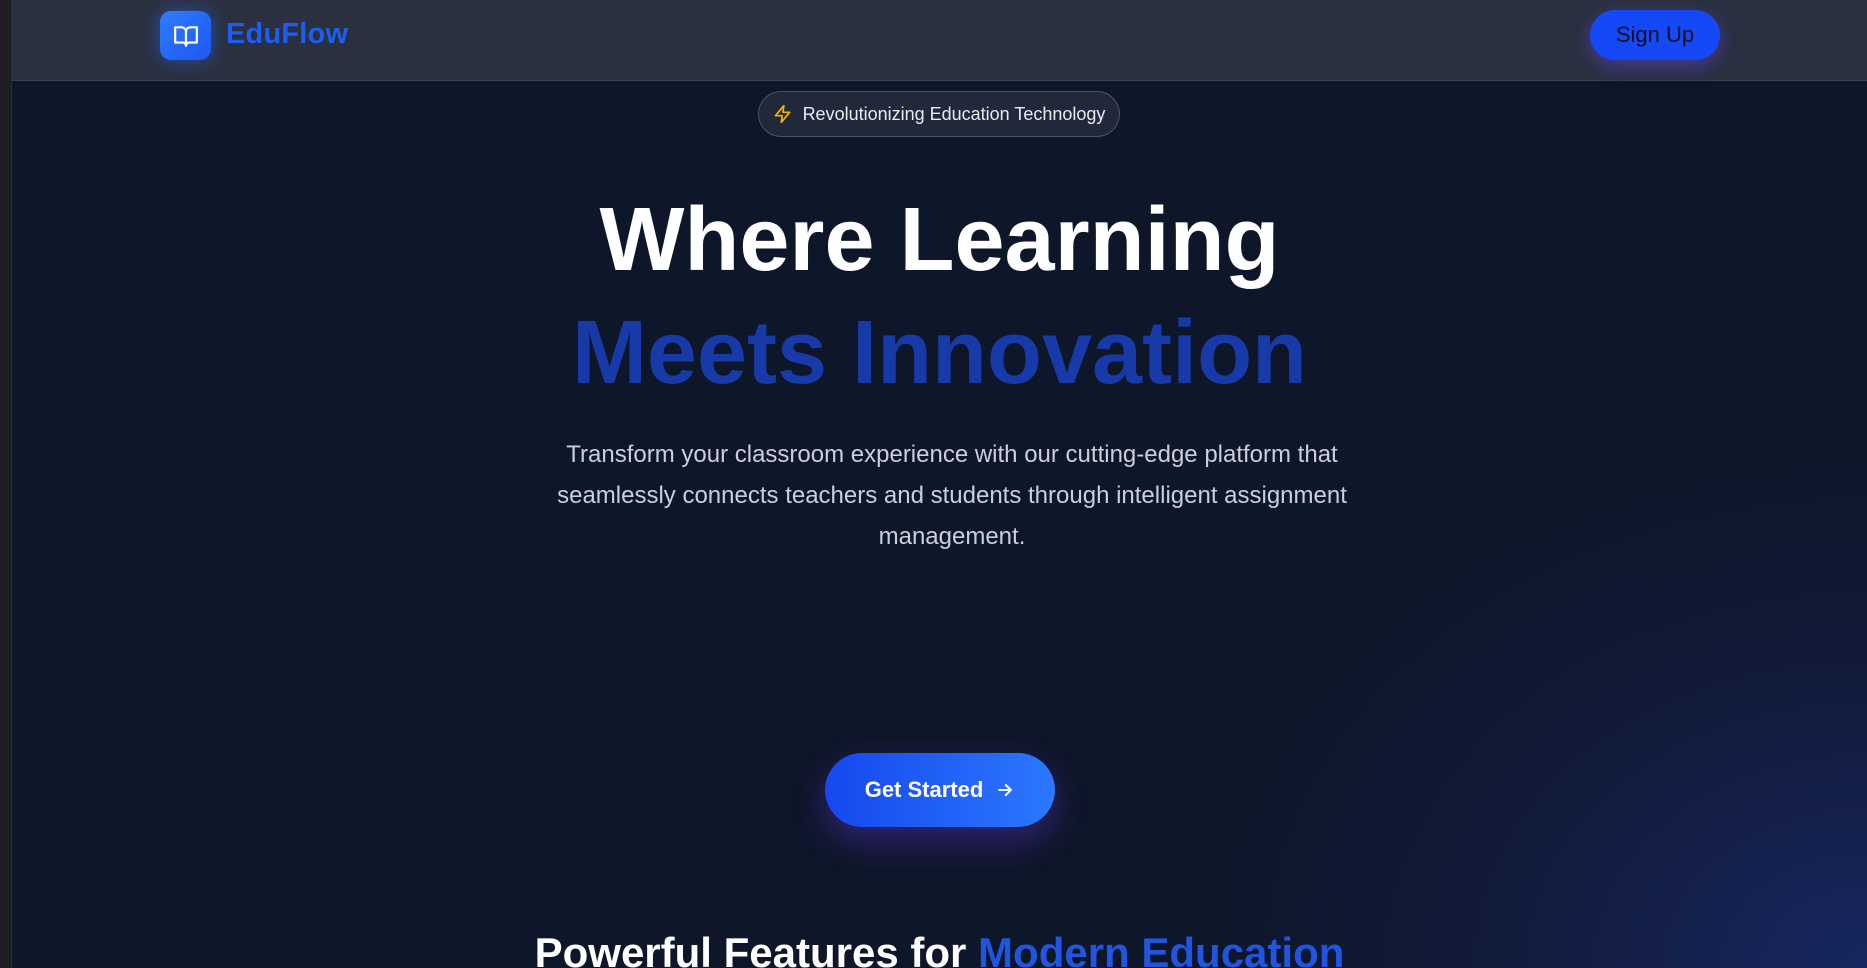 Image resolution: width=1867 pixels, height=968 pixels. I want to click on features-heading: Powerful Features for Modern Education, so click(939, 948).